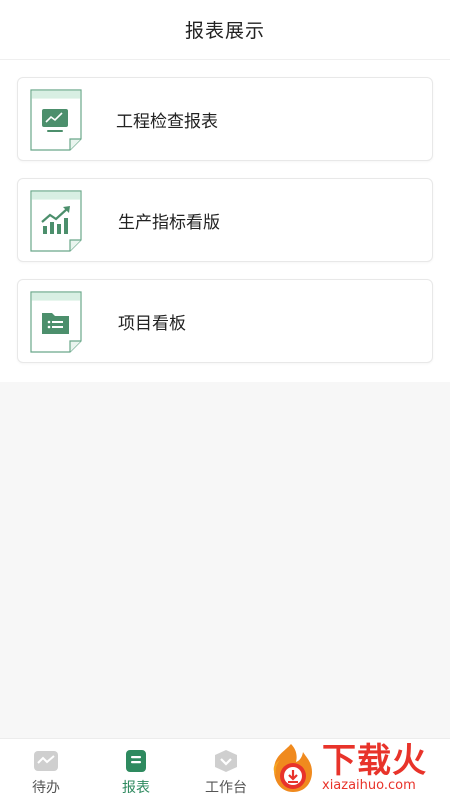 This screenshot has width=450, height=800. Describe the element at coordinates (169, 222) in the screenshot. I see `report-card-label: 生产指标看版` at that location.